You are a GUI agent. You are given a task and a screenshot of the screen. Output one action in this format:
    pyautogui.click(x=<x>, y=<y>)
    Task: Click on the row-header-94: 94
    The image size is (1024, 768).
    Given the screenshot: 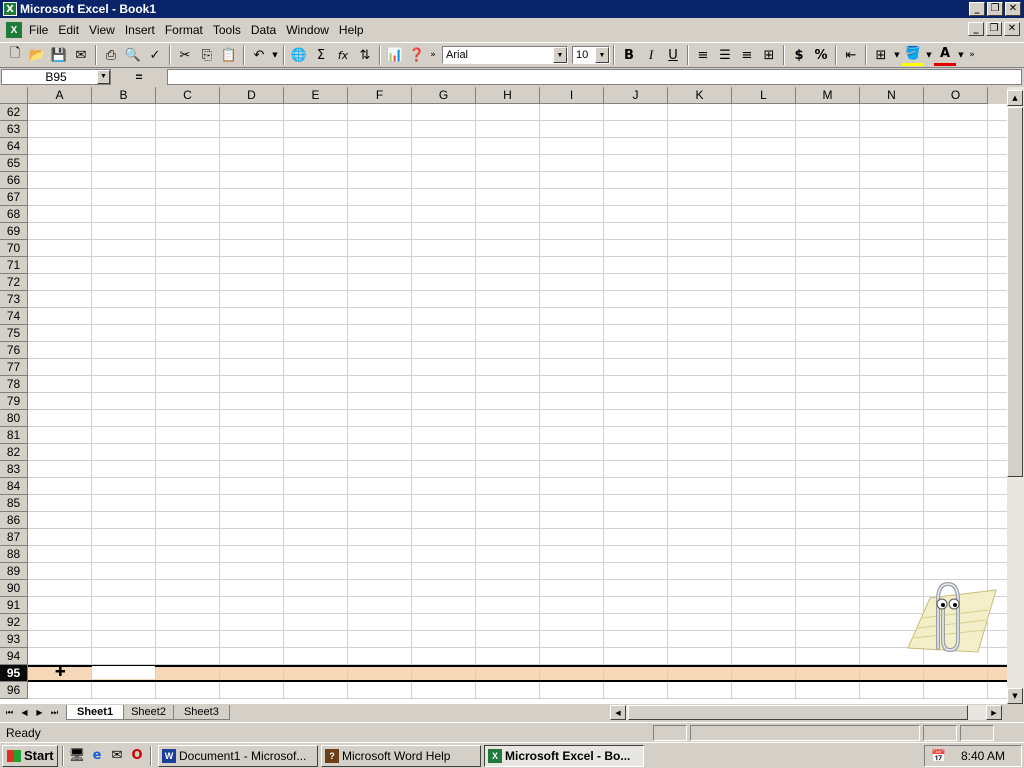 What is the action you would take?
    pyautogui.click(x=14, y=656)
    